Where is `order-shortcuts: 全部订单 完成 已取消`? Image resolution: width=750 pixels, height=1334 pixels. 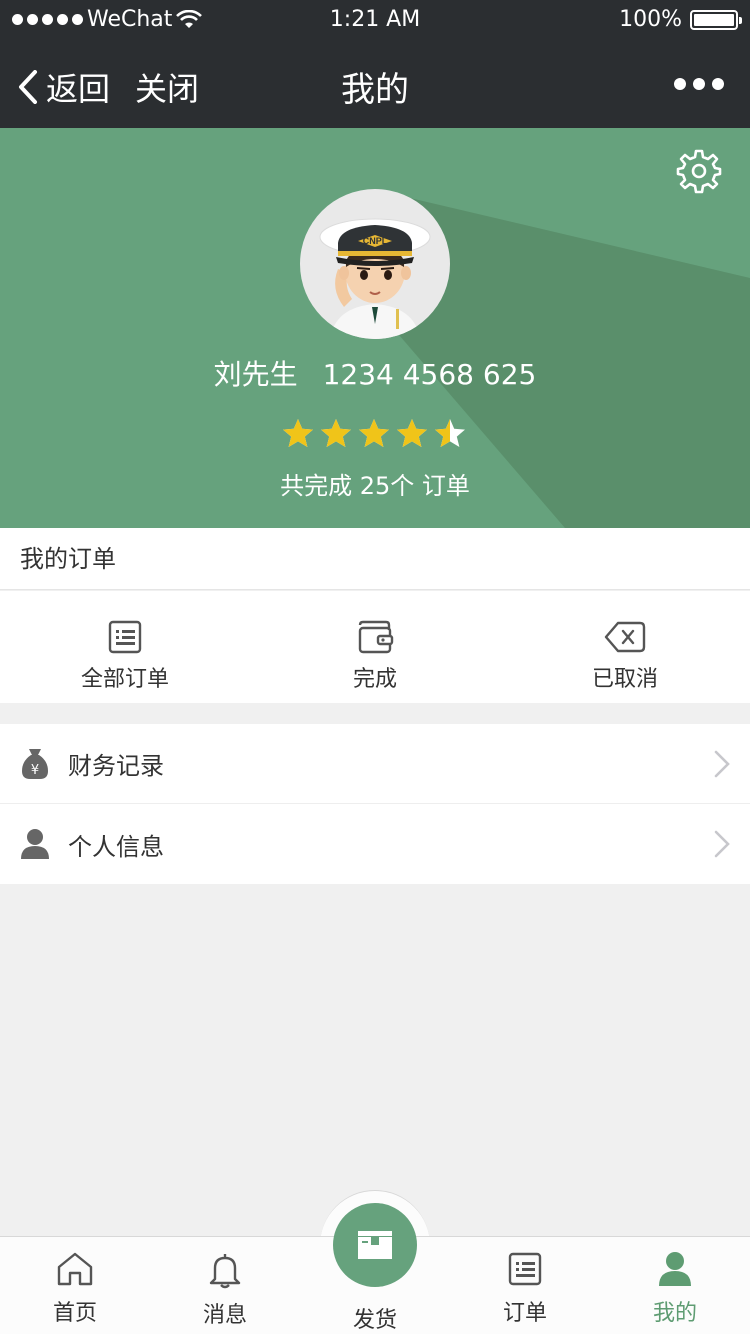
order-shortcuts: 全部订单 完成 已取消 is located at coordinates (375, 647).